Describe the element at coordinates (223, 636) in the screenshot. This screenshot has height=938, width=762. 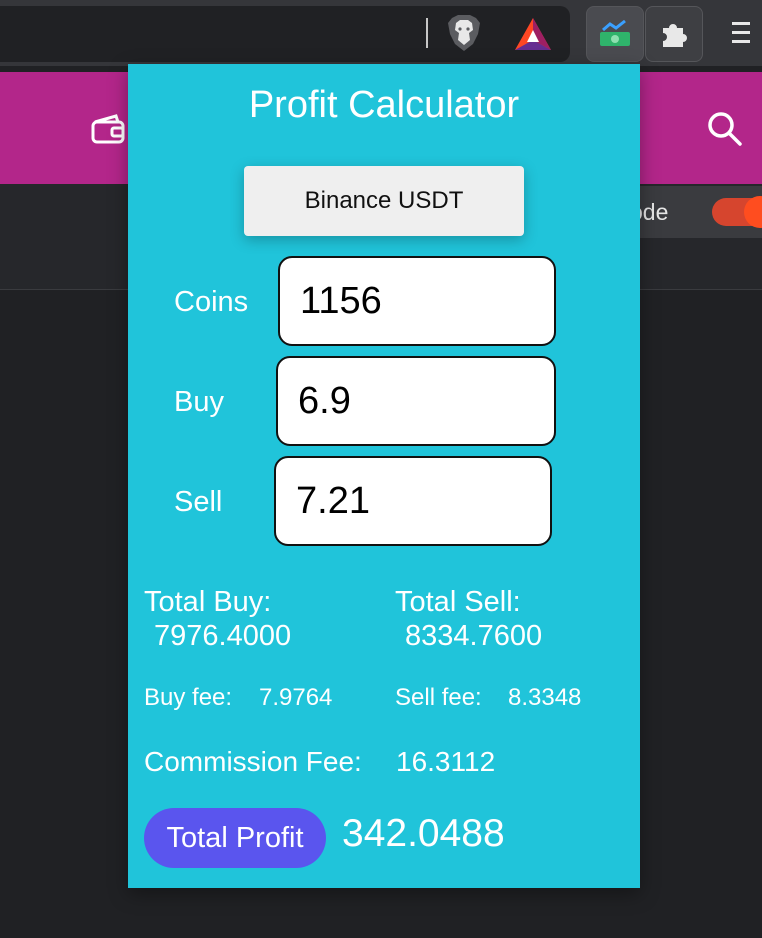
I see `total-buy-value: 7976.4000` at that location.